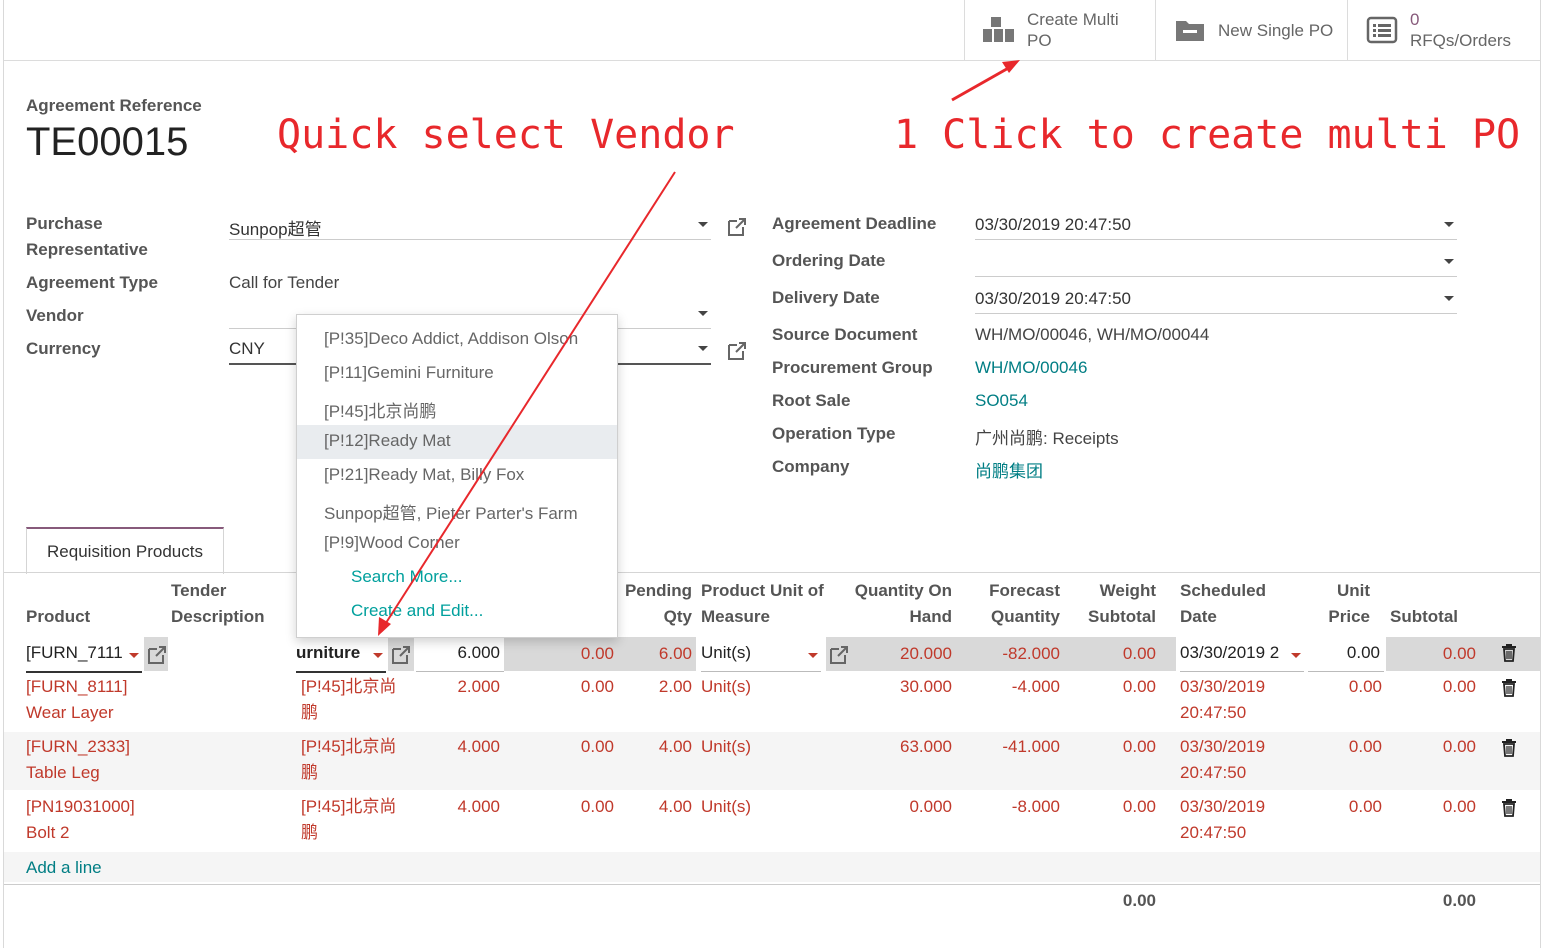 The image size is (1551, 948). Describe the element at coordinates (1216, 263) in the screenshot. I see `ordering-date-field` at that location.